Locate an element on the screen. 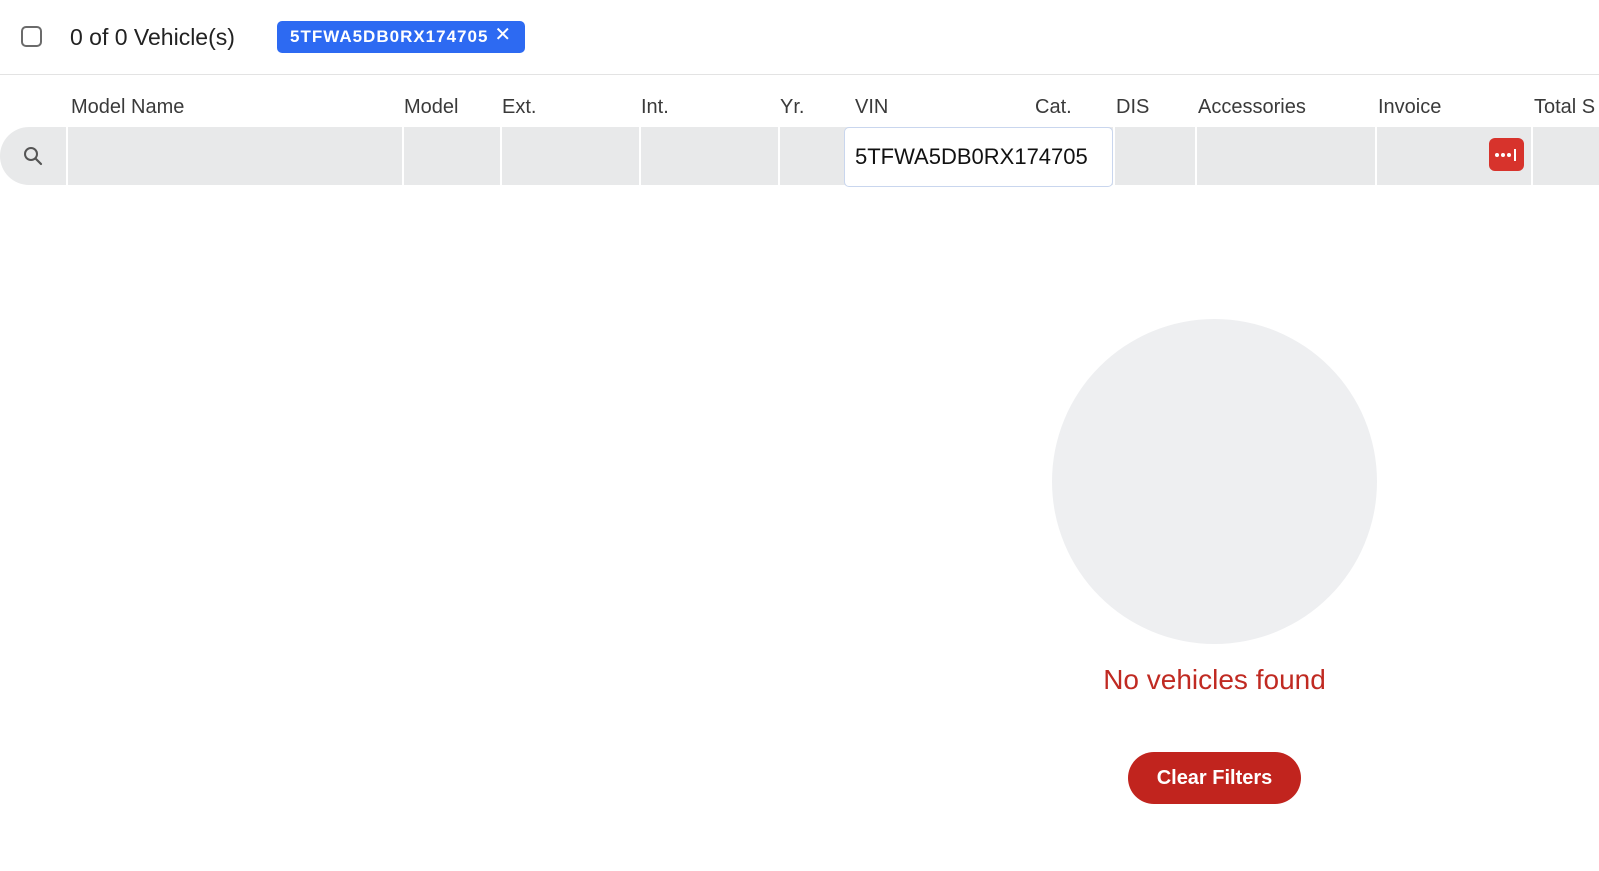 Image resolution: width=1599 pixels, height=871 pixels. empty-state-illustration is located at coordinates (1214, 481).